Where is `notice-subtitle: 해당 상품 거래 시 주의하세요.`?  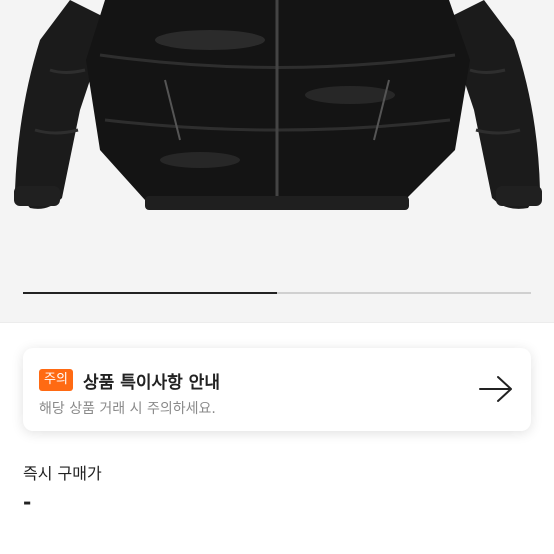 notice-subtitle: 해당 상품 거래 시 주의하세요. is located at coordinates (127, 409).